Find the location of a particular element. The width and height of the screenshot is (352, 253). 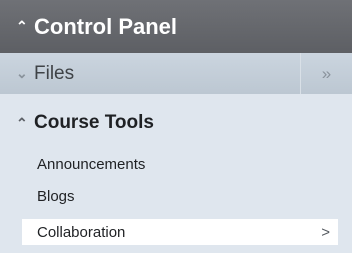

files-label: Files is located at coordinates (54, 73).